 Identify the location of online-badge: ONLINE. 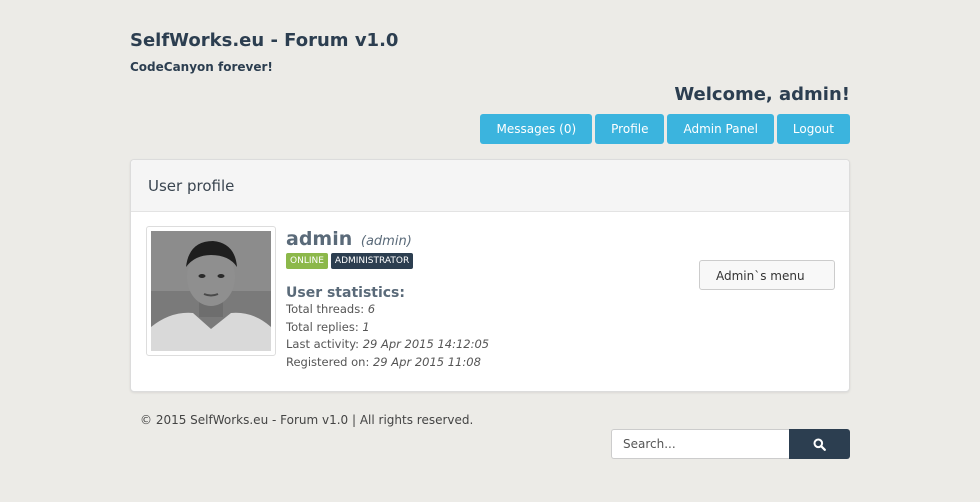
(307, 261).